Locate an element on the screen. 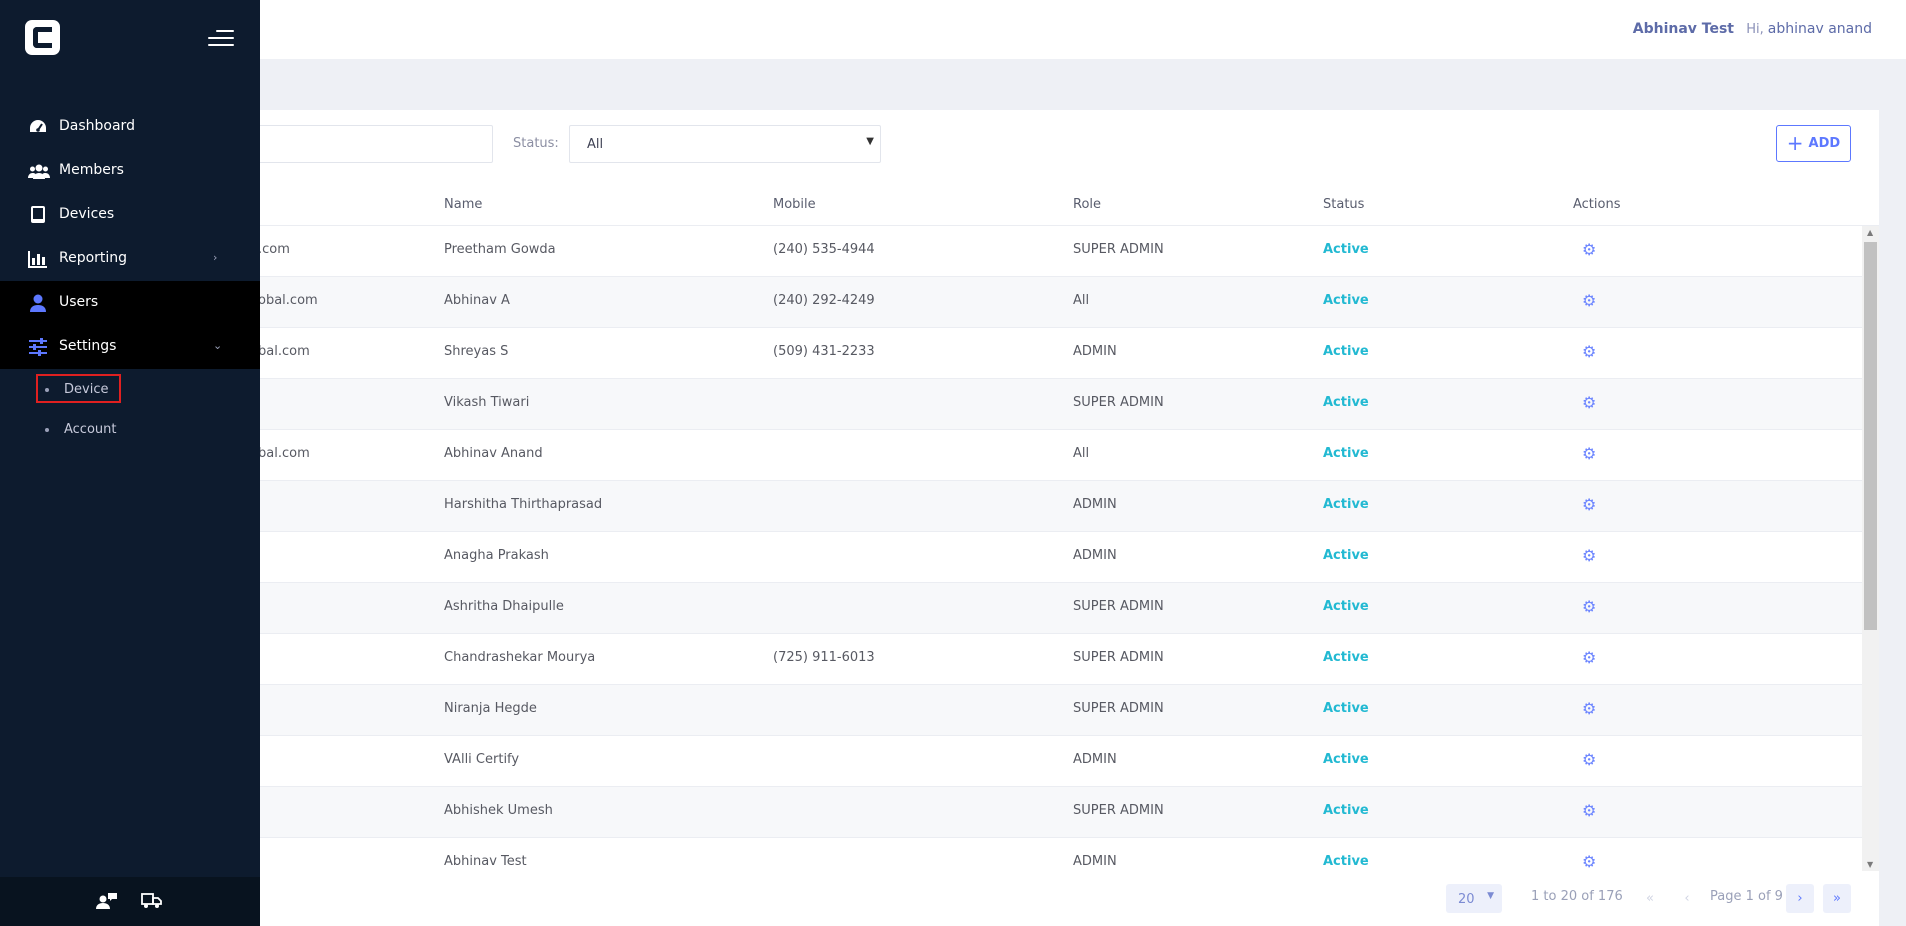 Image resolution: width=1906 pixels, height=926 pixels. sidebar-item-label: Users is located at coordinates (79, 302).